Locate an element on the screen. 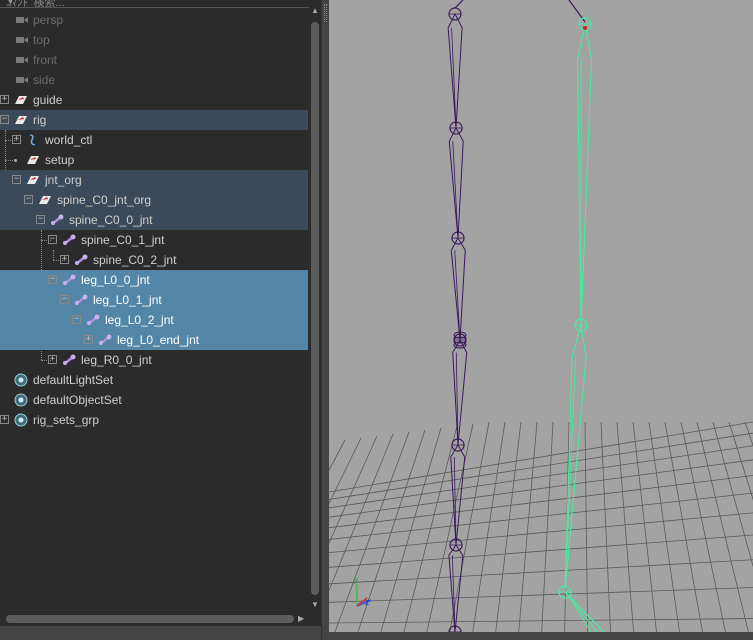  scroll-up-icon: ▲ is located at coordinates (315, 10).